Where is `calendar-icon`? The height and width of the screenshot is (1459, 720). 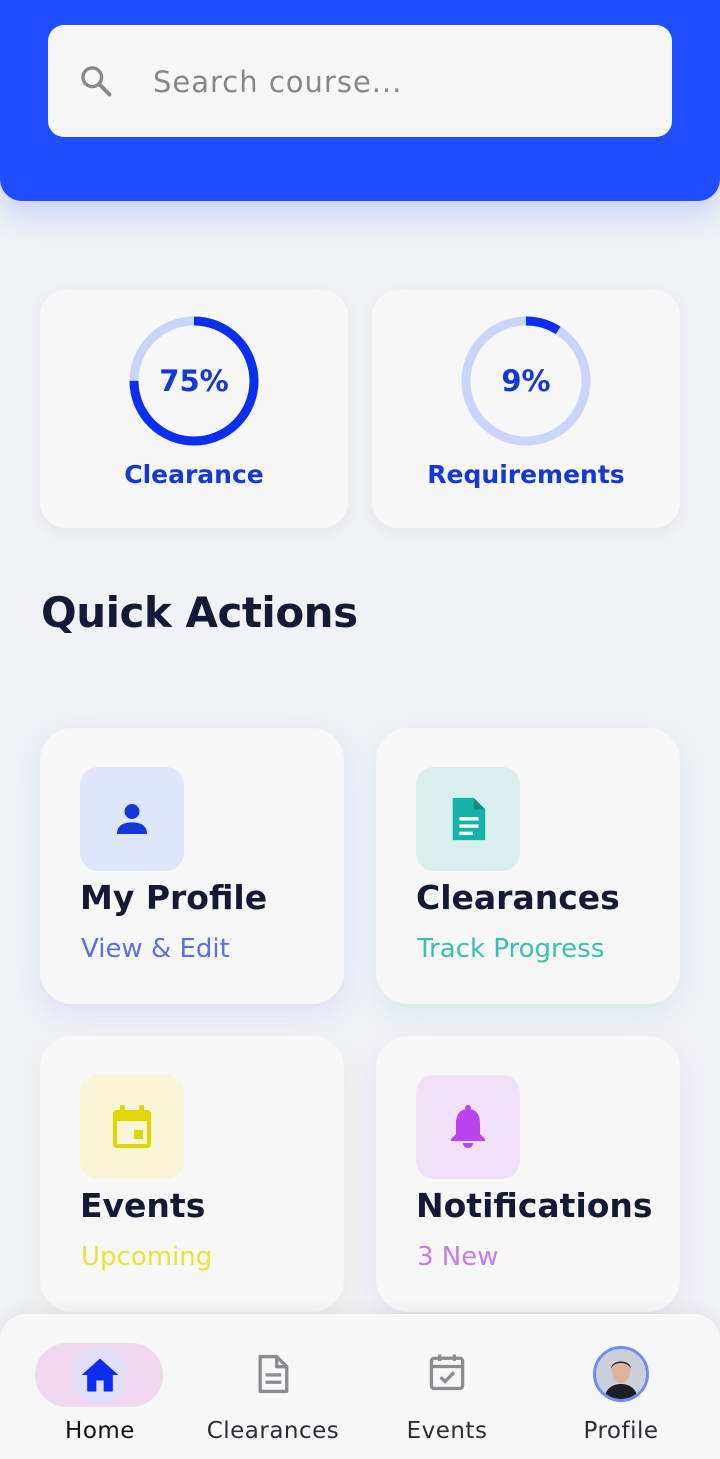
calendar-icon is located at coordinates (132, 1126).